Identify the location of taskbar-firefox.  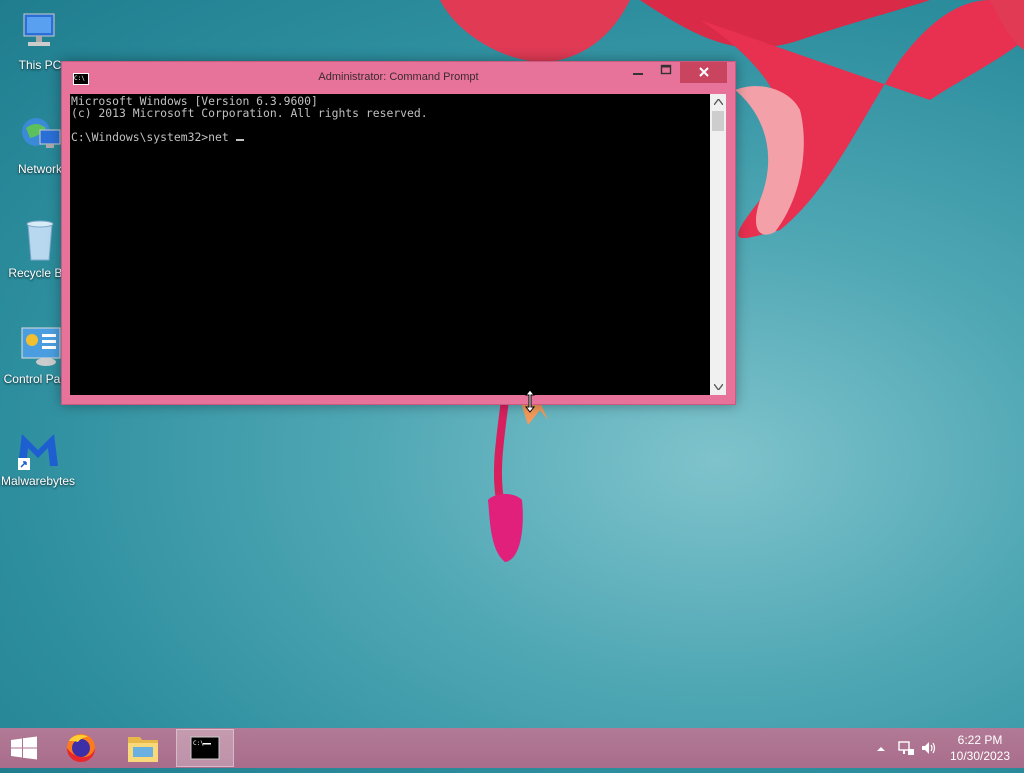
(81, 748).